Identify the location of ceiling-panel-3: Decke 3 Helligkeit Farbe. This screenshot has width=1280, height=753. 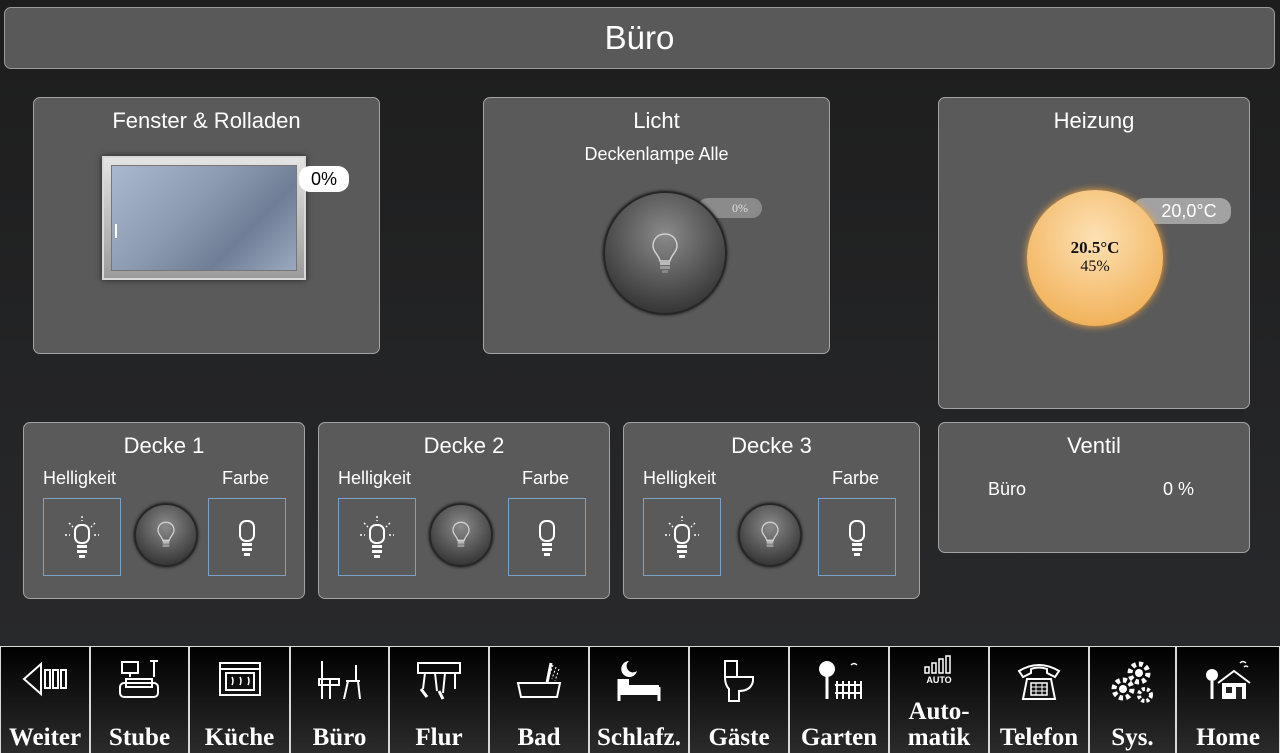
(771, 510).